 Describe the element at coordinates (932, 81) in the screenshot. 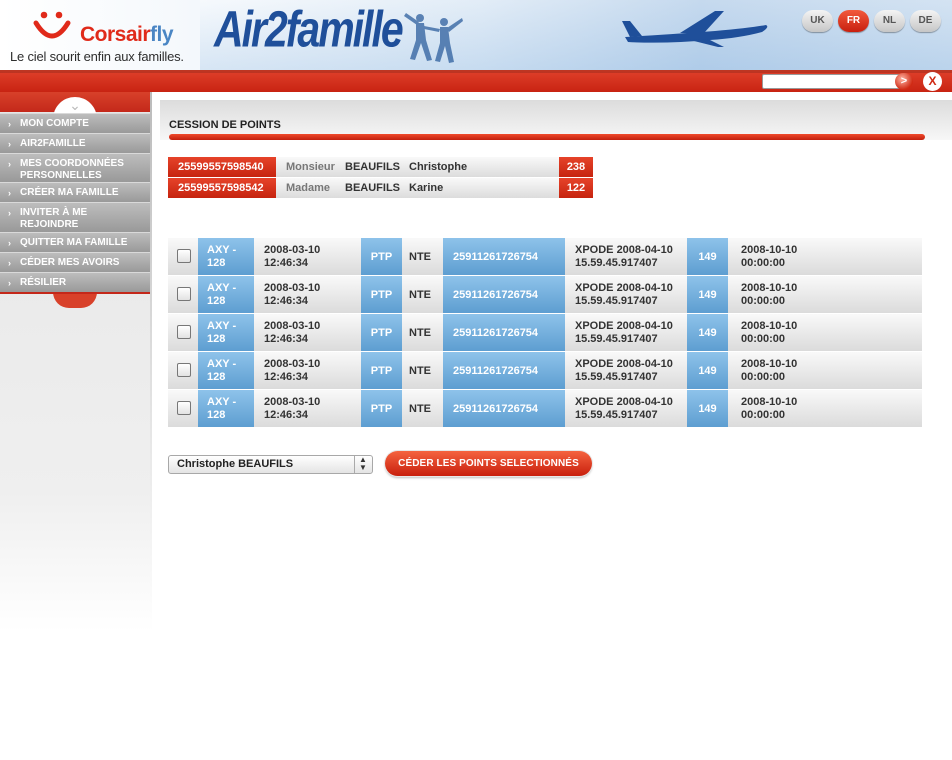

I see `close-button: X` at that location.